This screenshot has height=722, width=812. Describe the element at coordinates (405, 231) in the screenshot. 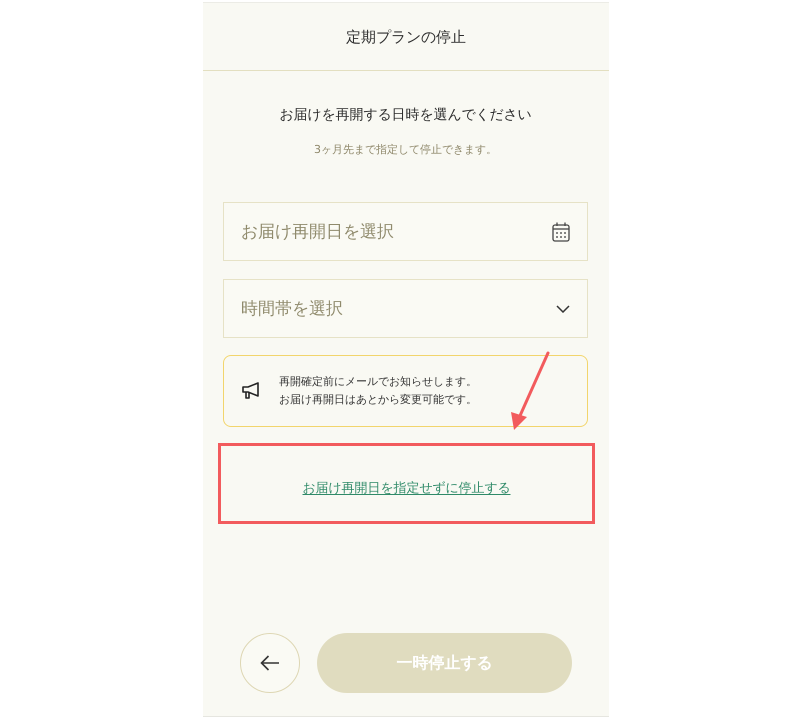

I see `date-picker-field: お届け再開日を選択` at that location.